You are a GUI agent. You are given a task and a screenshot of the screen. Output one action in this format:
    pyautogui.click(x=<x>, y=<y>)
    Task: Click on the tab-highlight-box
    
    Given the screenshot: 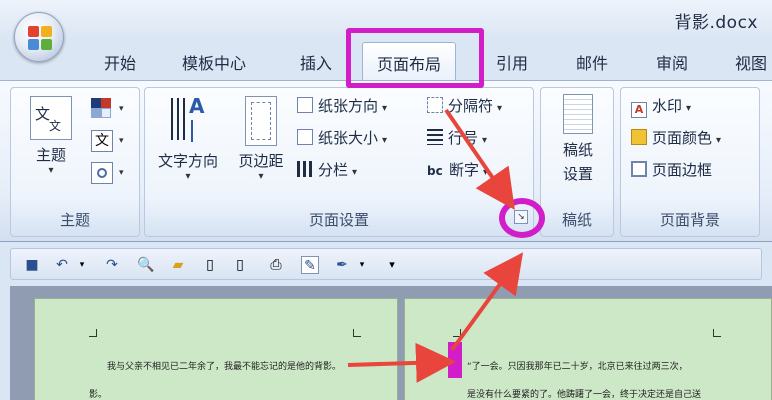 What is the action you would take?
    pyautogui.click(x=415, y=58)
    